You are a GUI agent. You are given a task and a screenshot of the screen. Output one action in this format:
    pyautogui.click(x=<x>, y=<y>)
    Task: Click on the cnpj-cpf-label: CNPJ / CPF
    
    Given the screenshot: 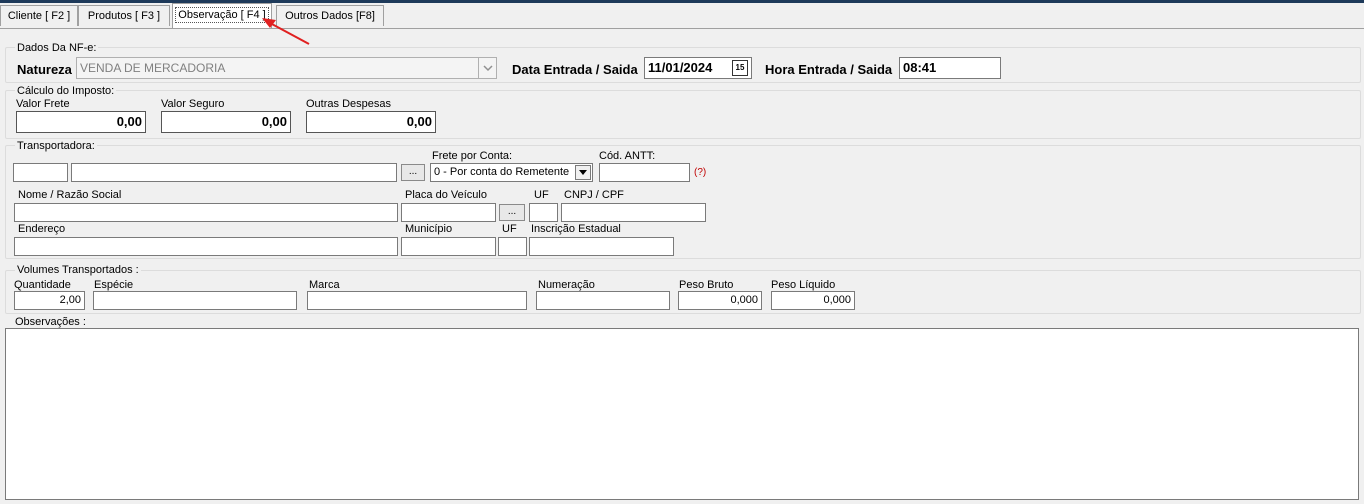 What is the action you would take?
    pyautogui.click(x=594, y=195)
    